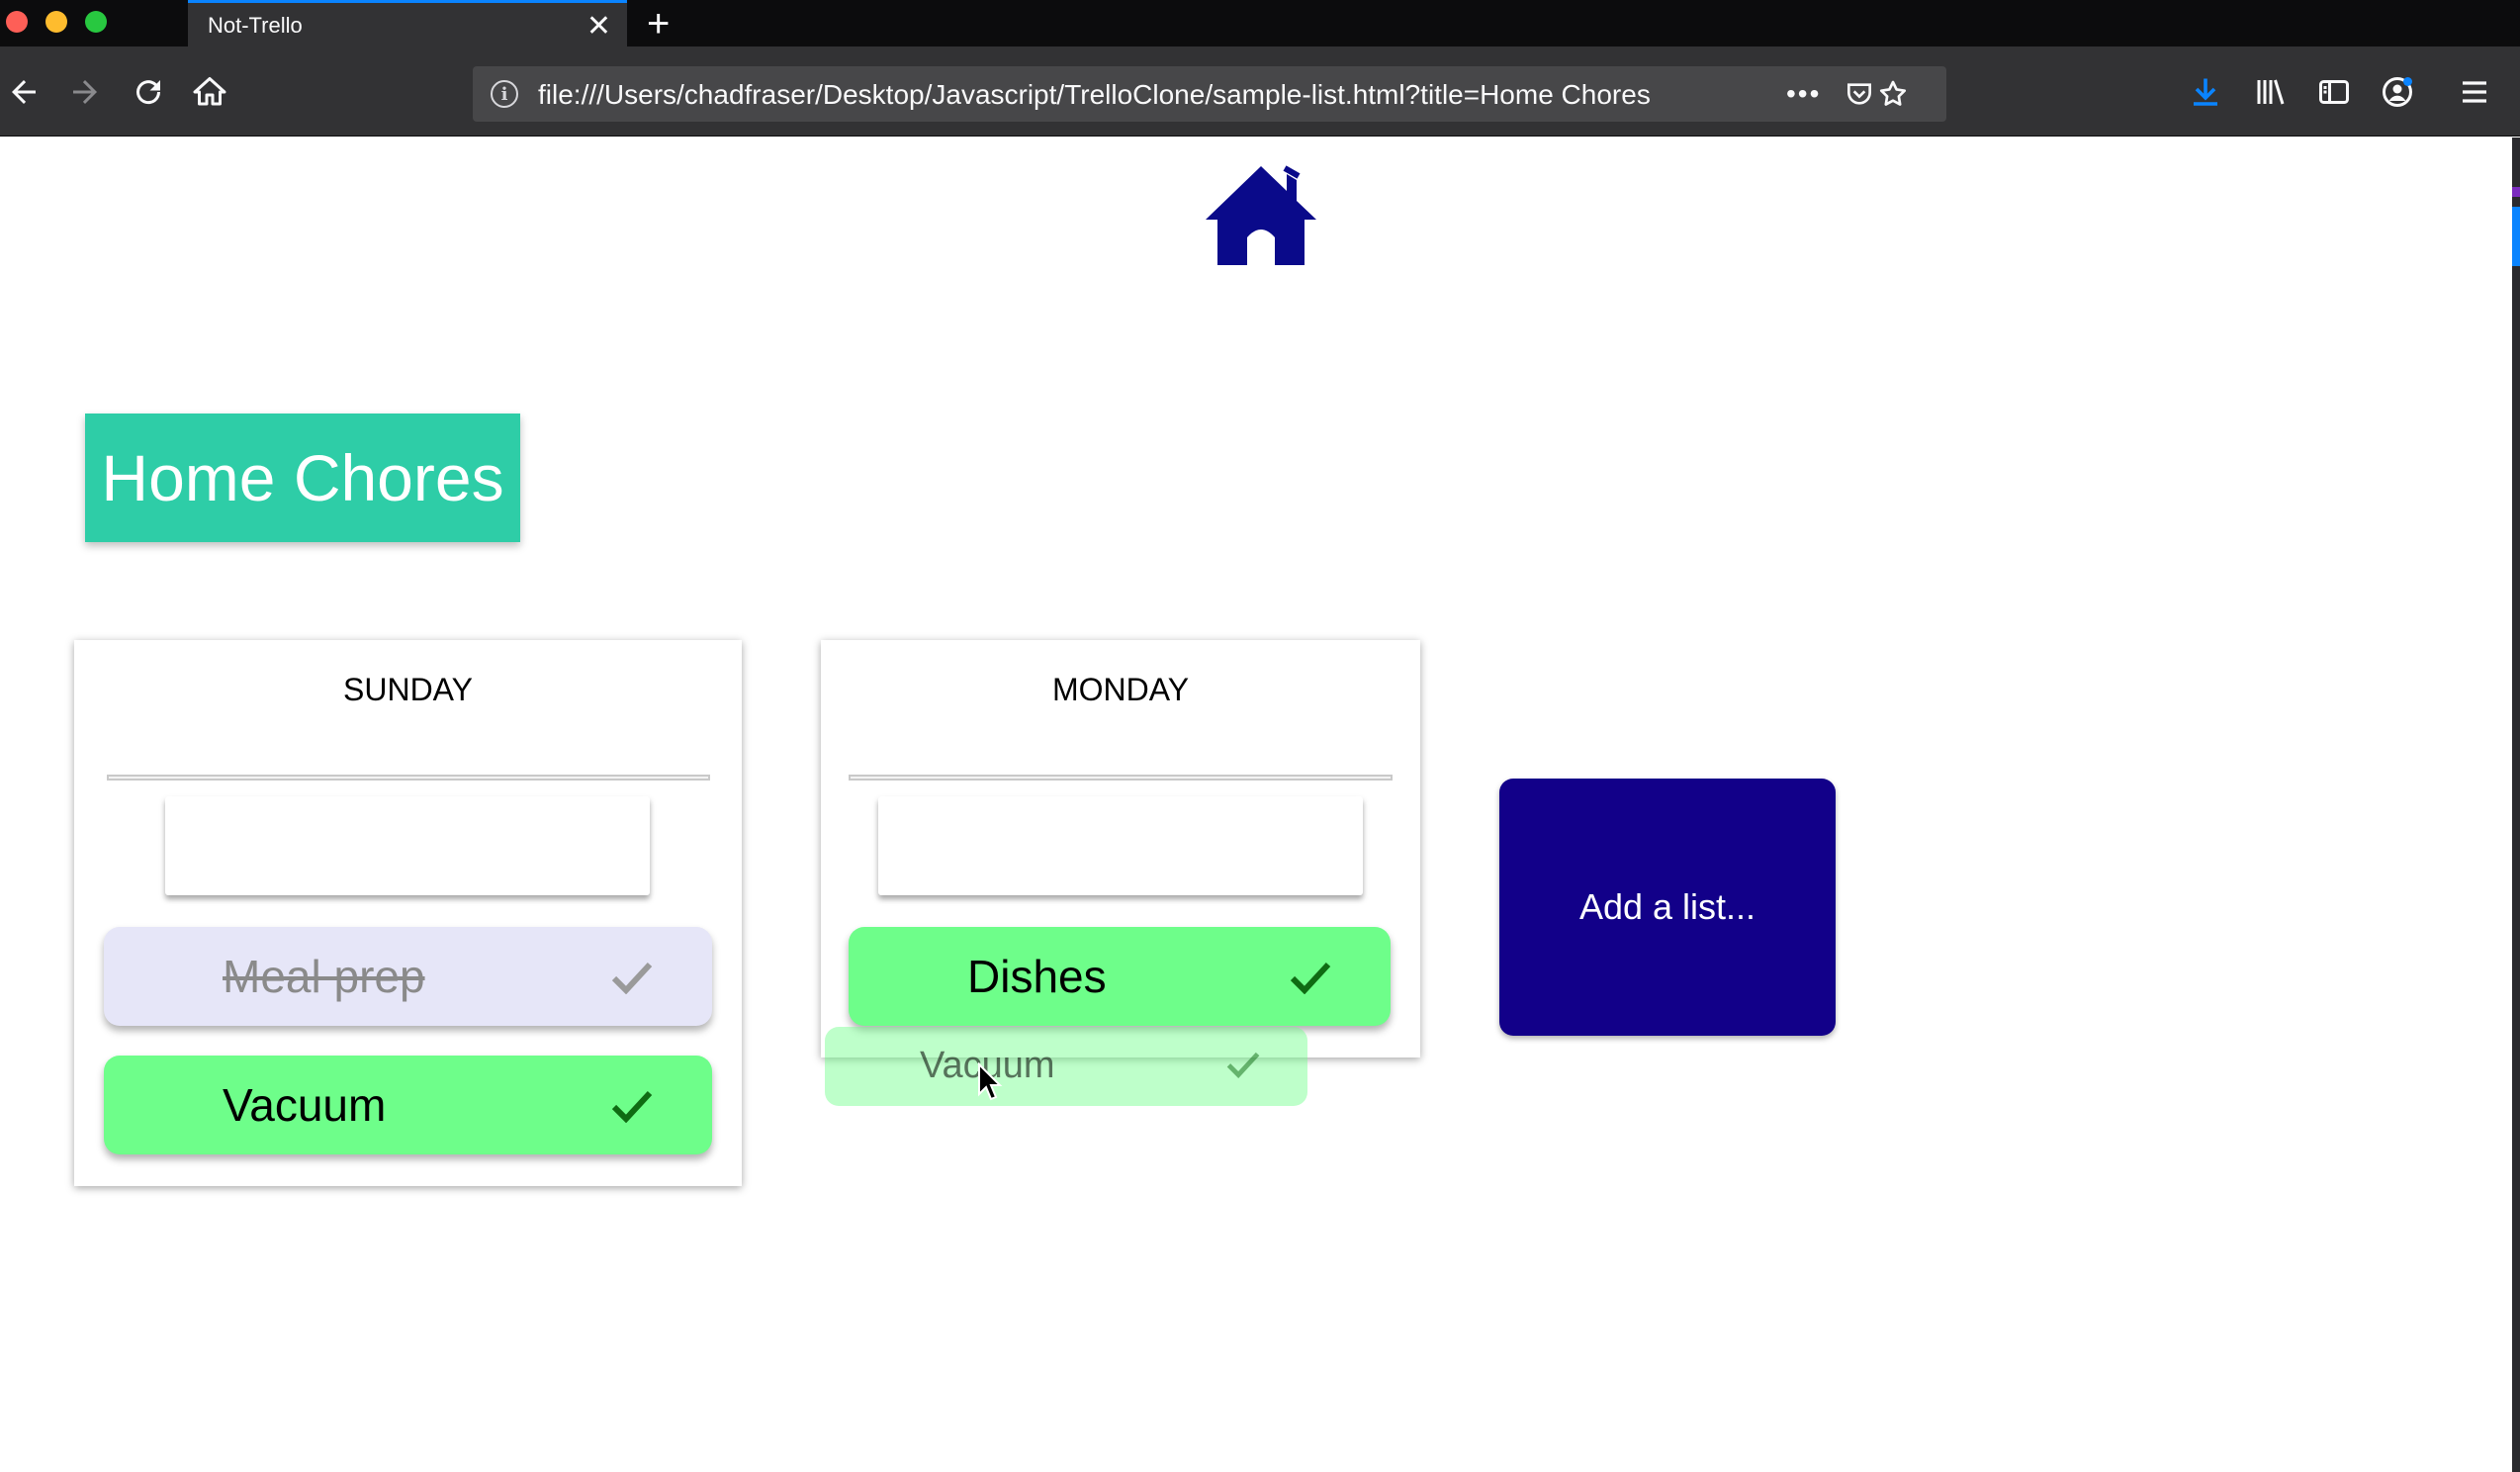 The image size is (2520, 1472). I want to click on dragging-card: Vacuum, so click(1066, 1067).